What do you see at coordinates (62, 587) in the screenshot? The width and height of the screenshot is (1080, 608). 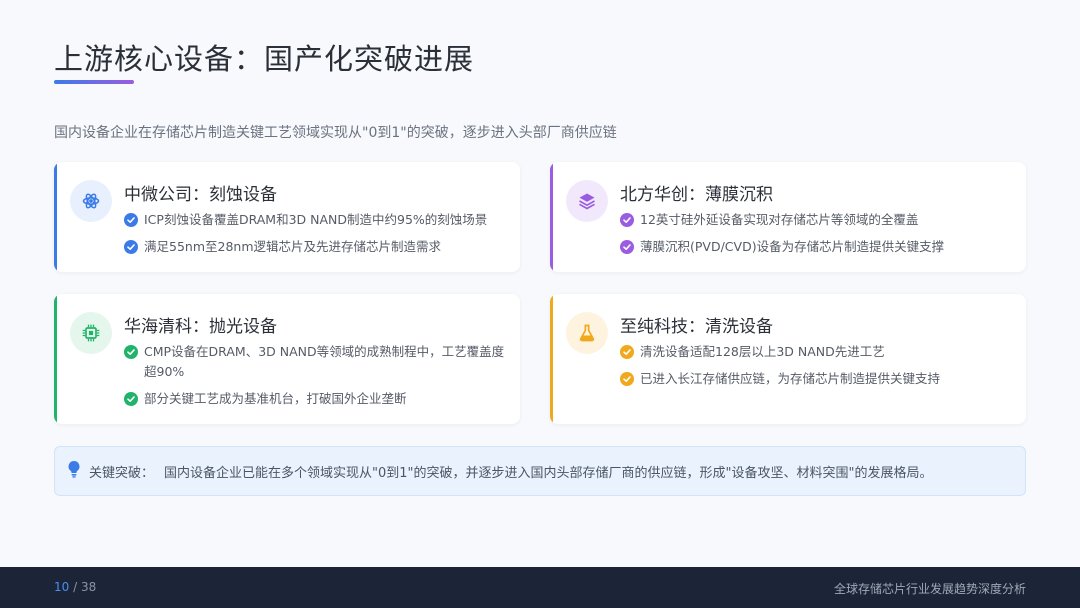 I see `current-page: 10` at bounding box center [62, 587].